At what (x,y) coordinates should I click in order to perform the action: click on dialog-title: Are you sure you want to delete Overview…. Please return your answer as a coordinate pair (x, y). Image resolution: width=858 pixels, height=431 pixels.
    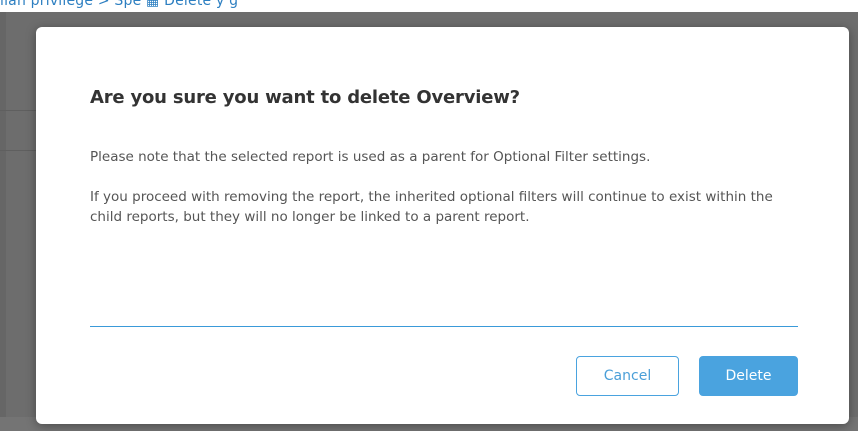
    Looking at the image, I should click on (305, 97).